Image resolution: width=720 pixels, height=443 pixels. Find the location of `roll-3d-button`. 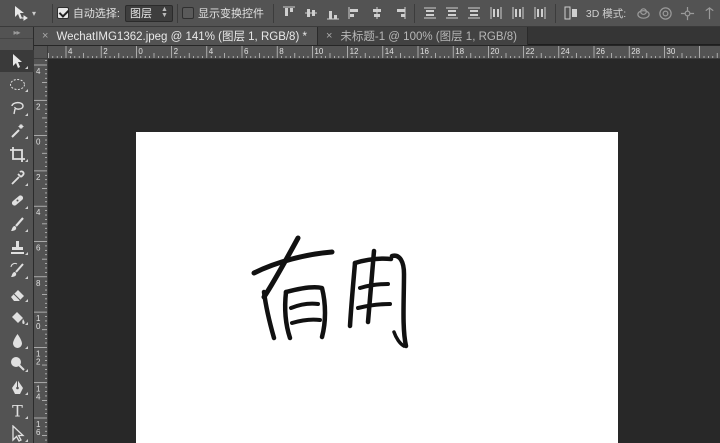

roll-3d-button is located at coordinates (665, 13).